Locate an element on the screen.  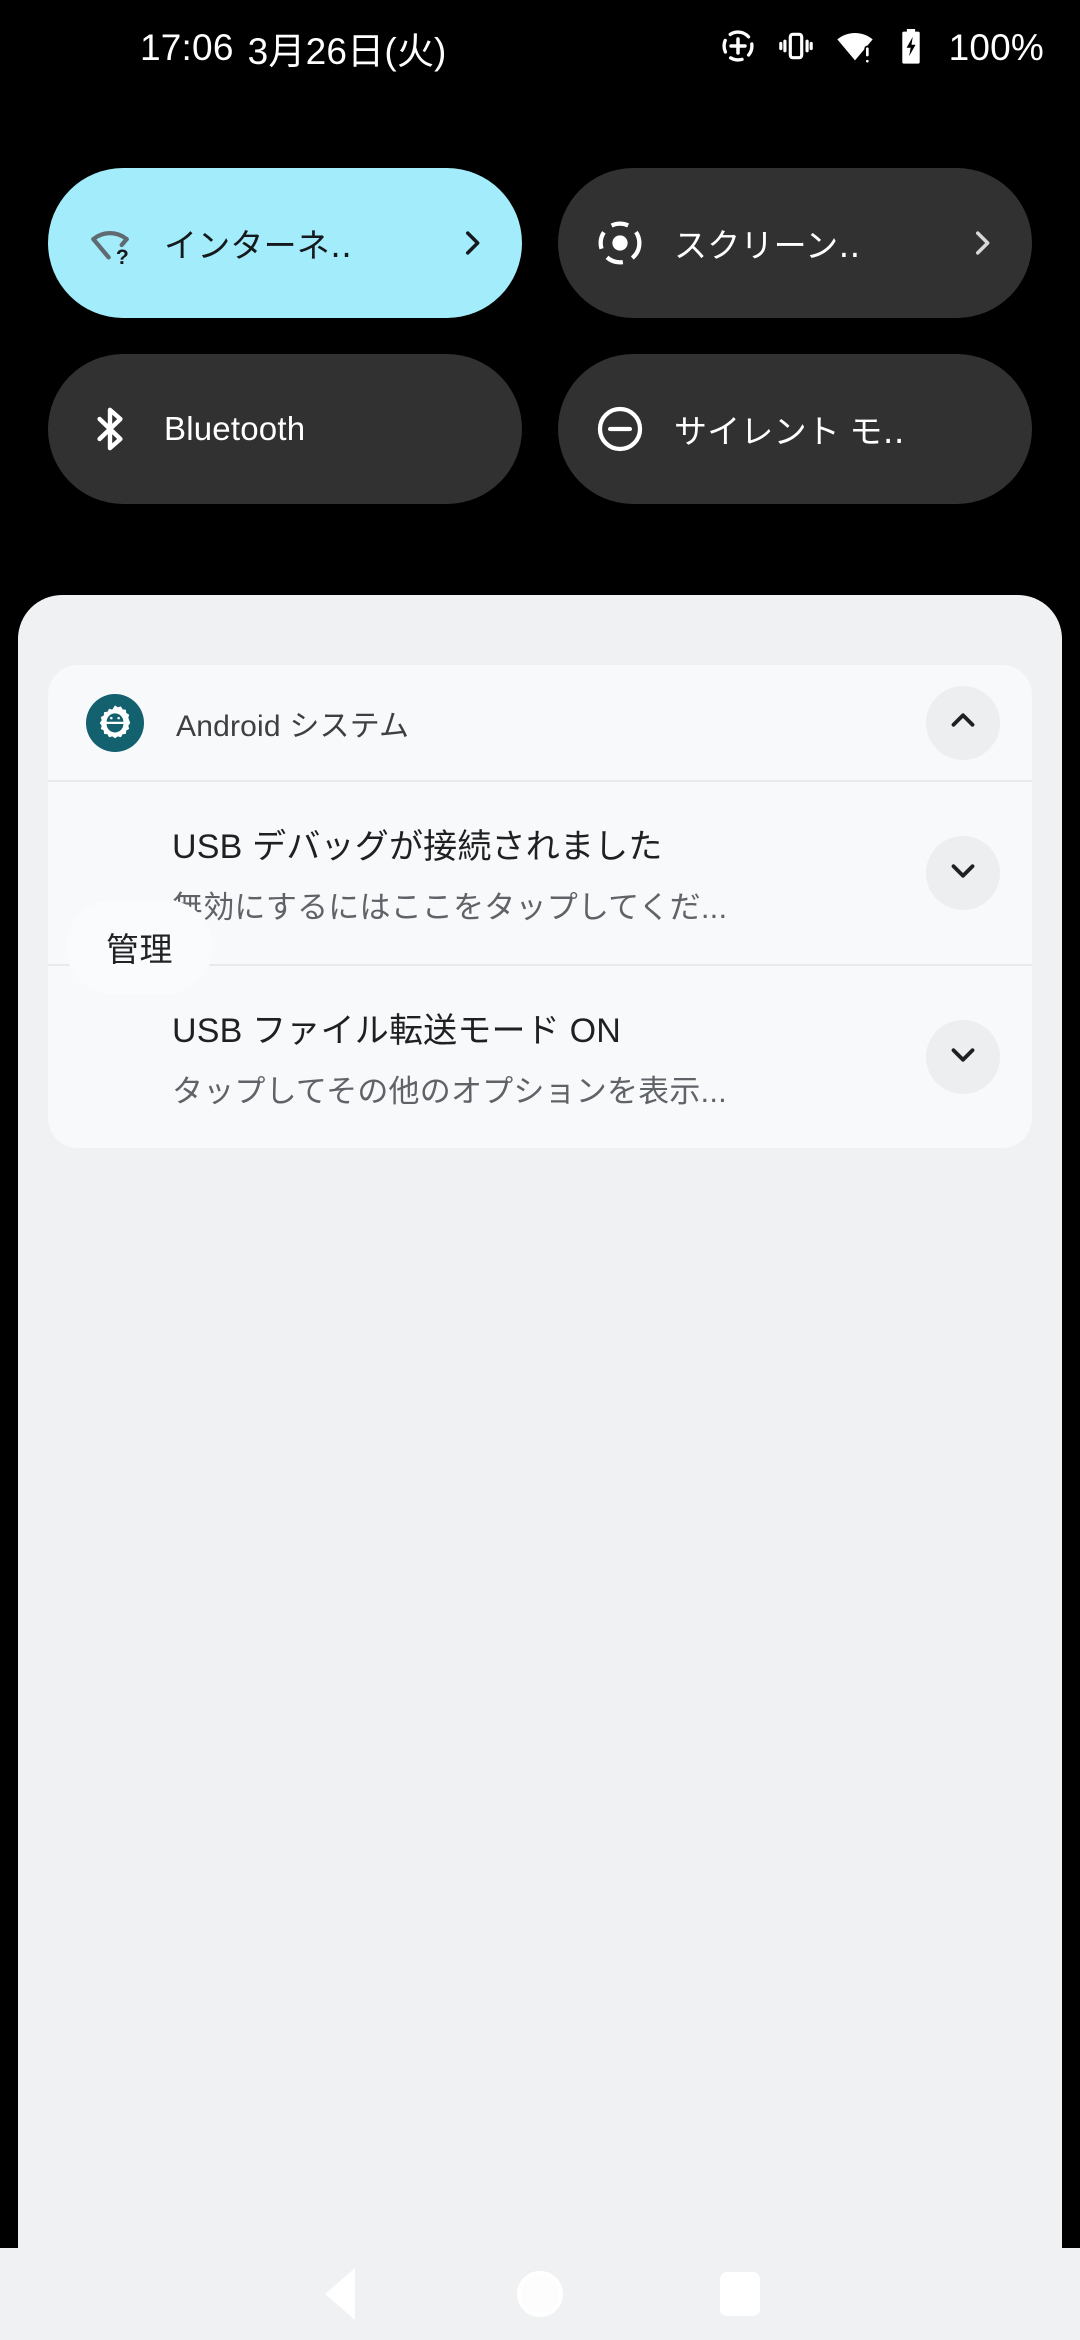
chevron-up-icon is located at coordinates (963, 722).